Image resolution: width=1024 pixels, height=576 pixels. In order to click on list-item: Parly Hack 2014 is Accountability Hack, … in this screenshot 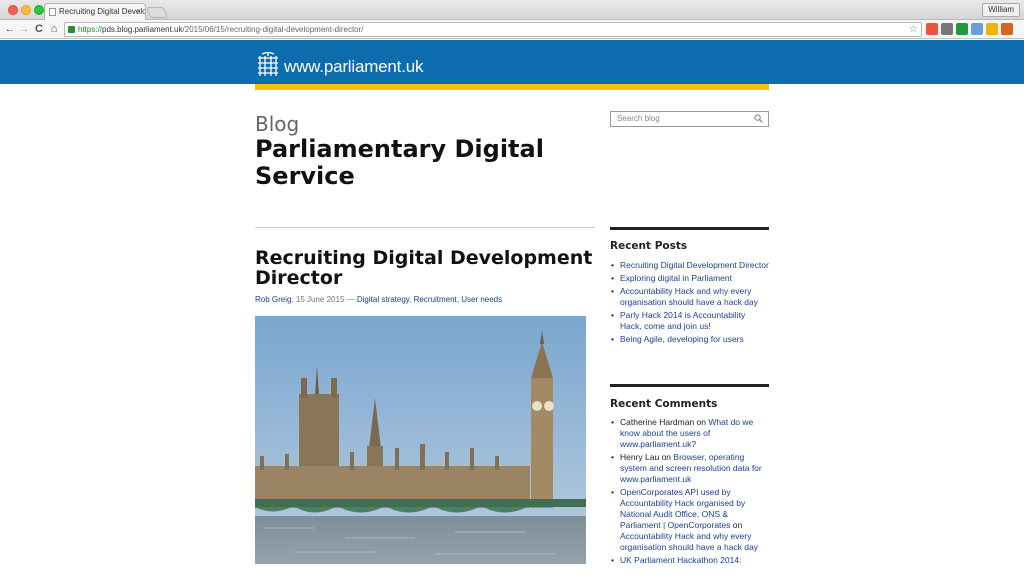, I will do `click(689, 321)`.